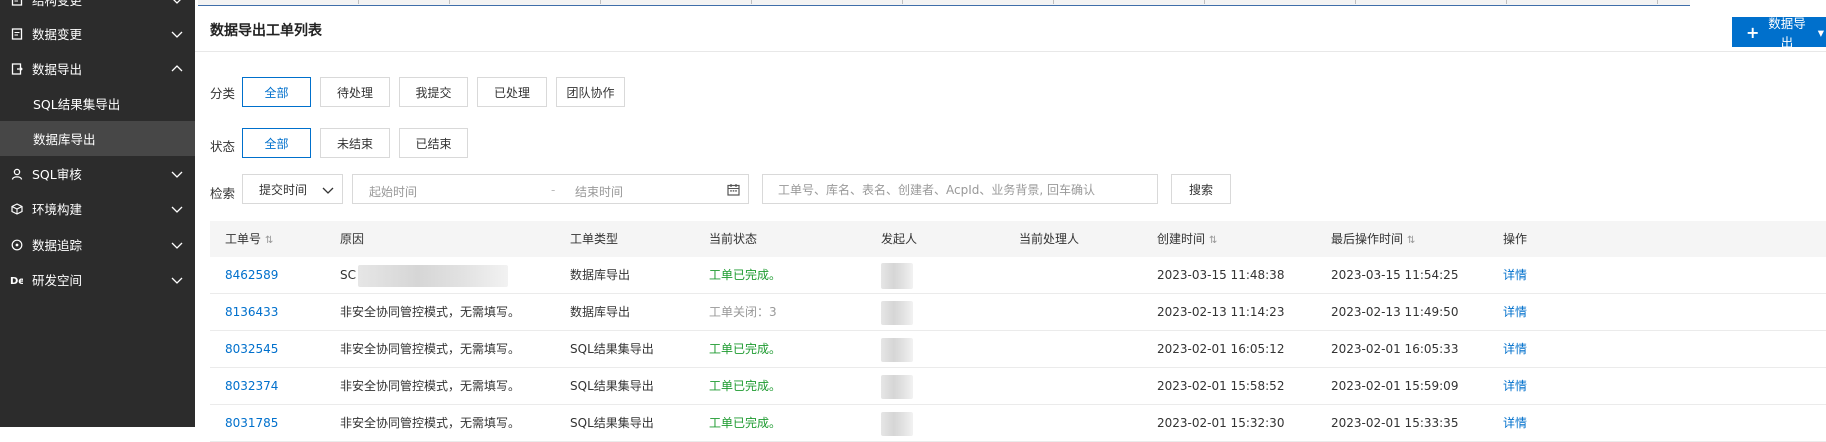  I want to click on column-header-initiator: 发起人, so click(899, 239).